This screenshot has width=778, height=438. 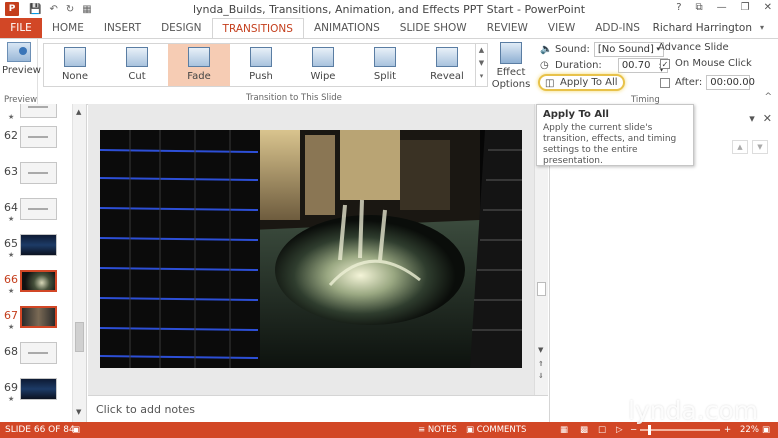 What do you see at coordinates (181, 28) in the screenshot?
I see `tab-design: DESIGN` at bounding box center [181, 28].